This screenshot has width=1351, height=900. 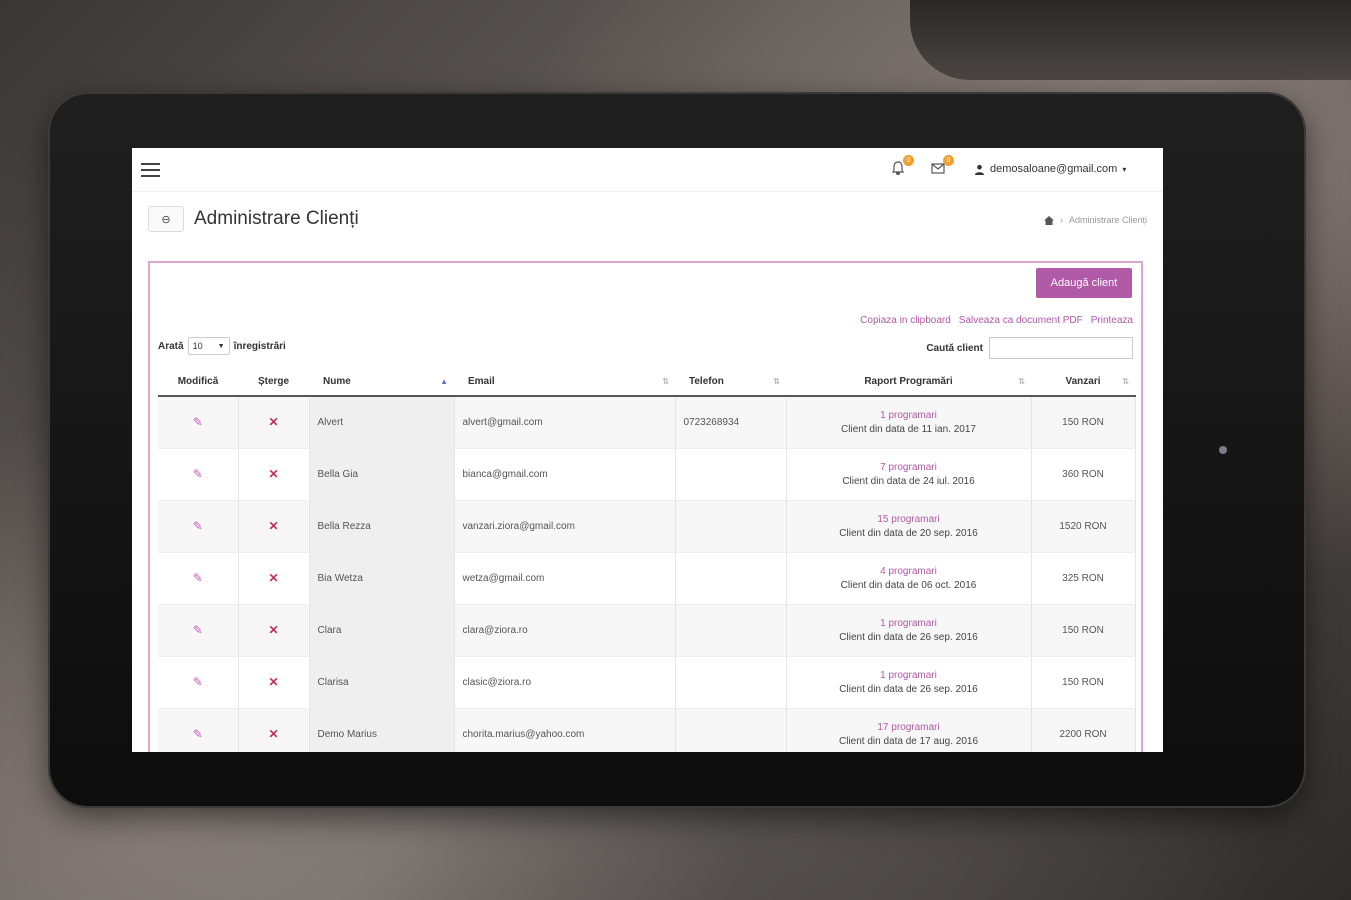 I want to click on appointments-link: 7 programari, so click(x=909, y=467).